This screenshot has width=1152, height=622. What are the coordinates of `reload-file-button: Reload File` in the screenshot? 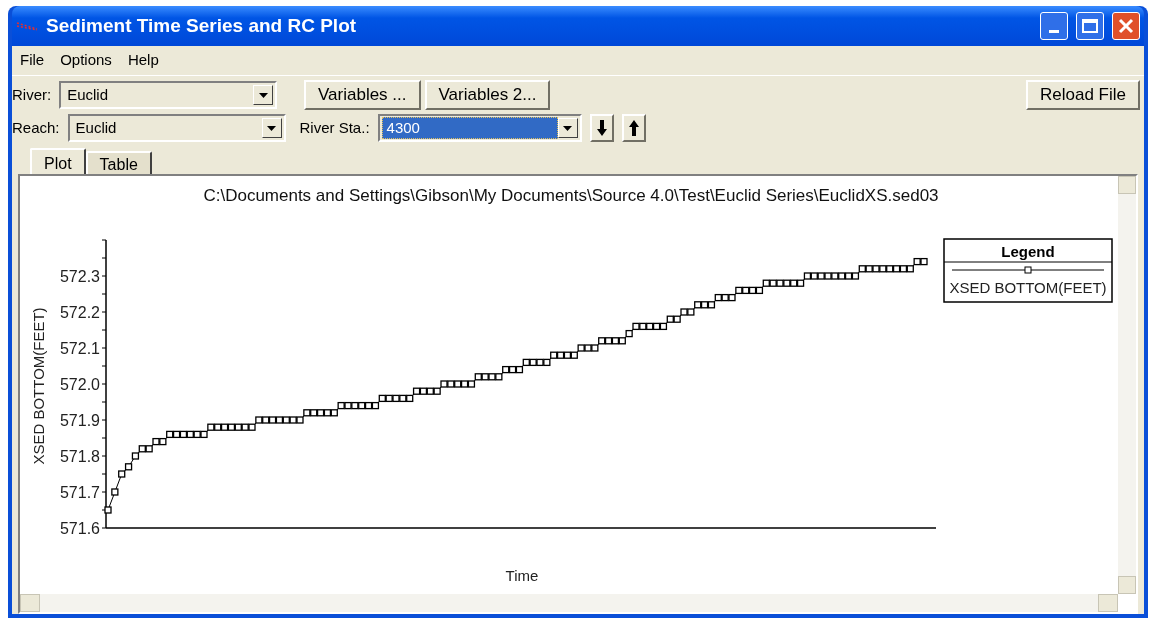 It's located at (1083, 95).